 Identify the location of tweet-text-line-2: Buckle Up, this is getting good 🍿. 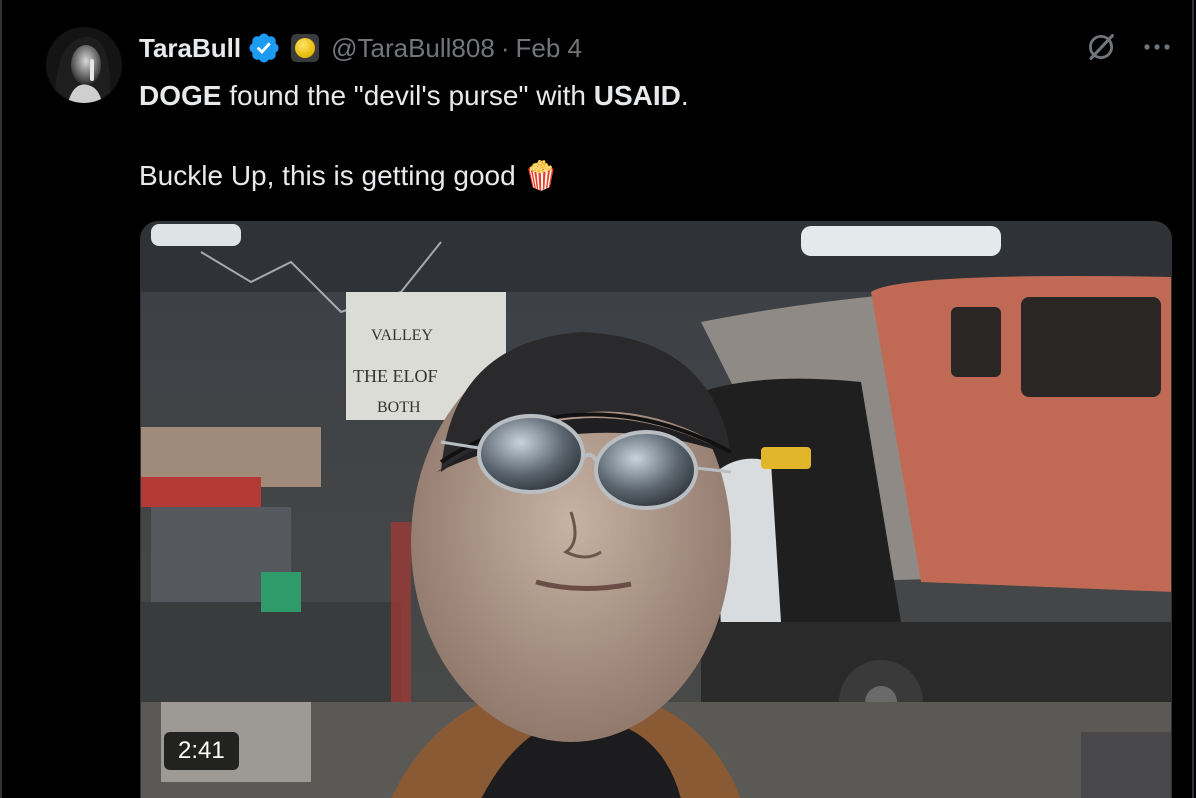
(348, 175).